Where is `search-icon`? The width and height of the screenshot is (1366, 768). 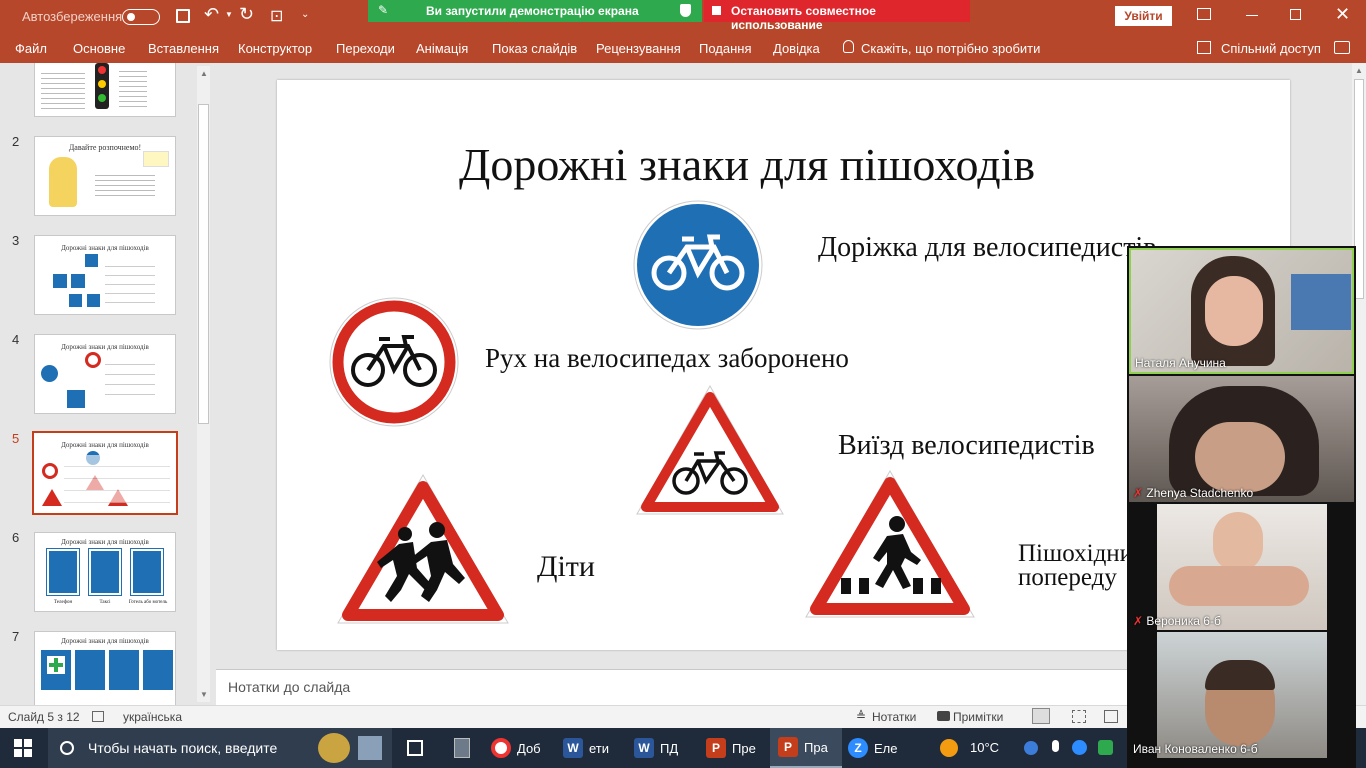 search-icon is located at coordinates (67, 748).